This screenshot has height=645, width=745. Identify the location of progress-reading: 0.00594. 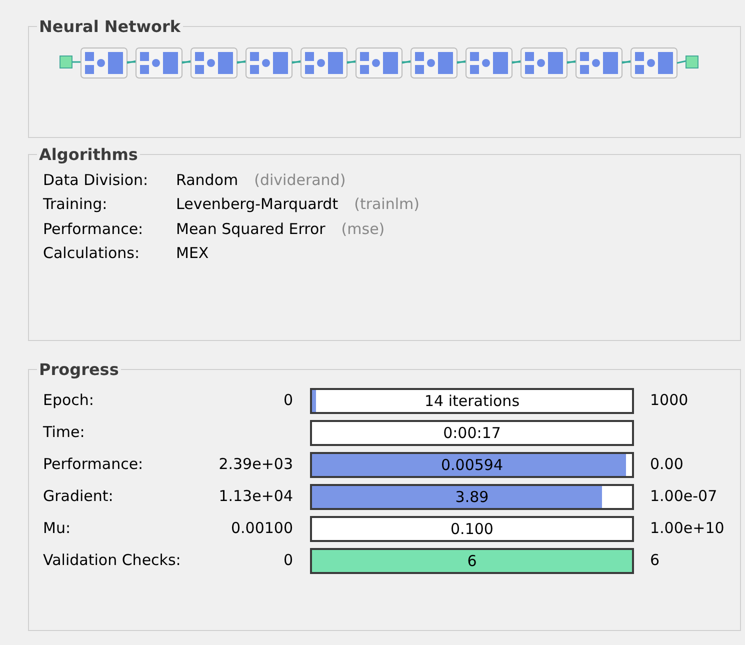
(472, 465).